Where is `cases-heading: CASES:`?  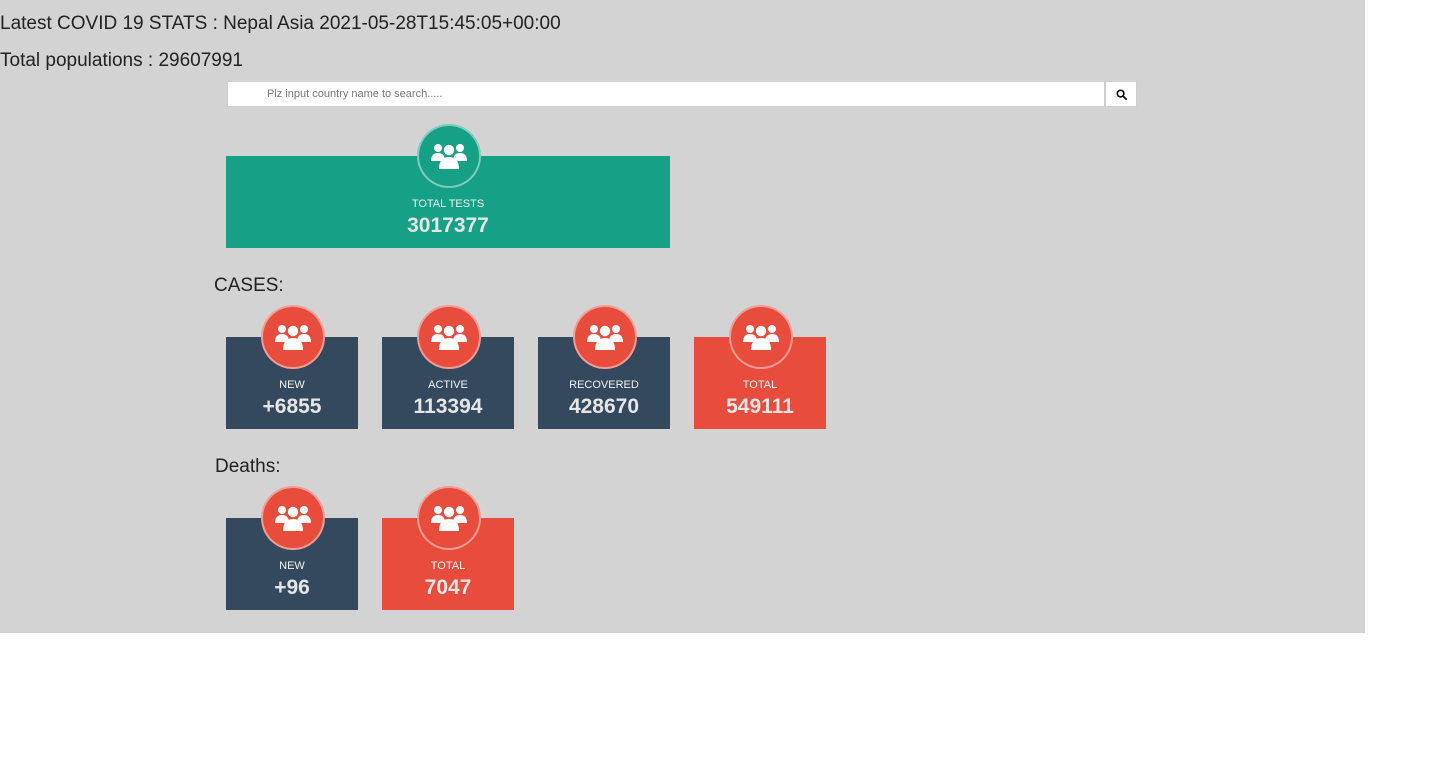
cases-heading: CASES: is located at coordinates (249, 285).